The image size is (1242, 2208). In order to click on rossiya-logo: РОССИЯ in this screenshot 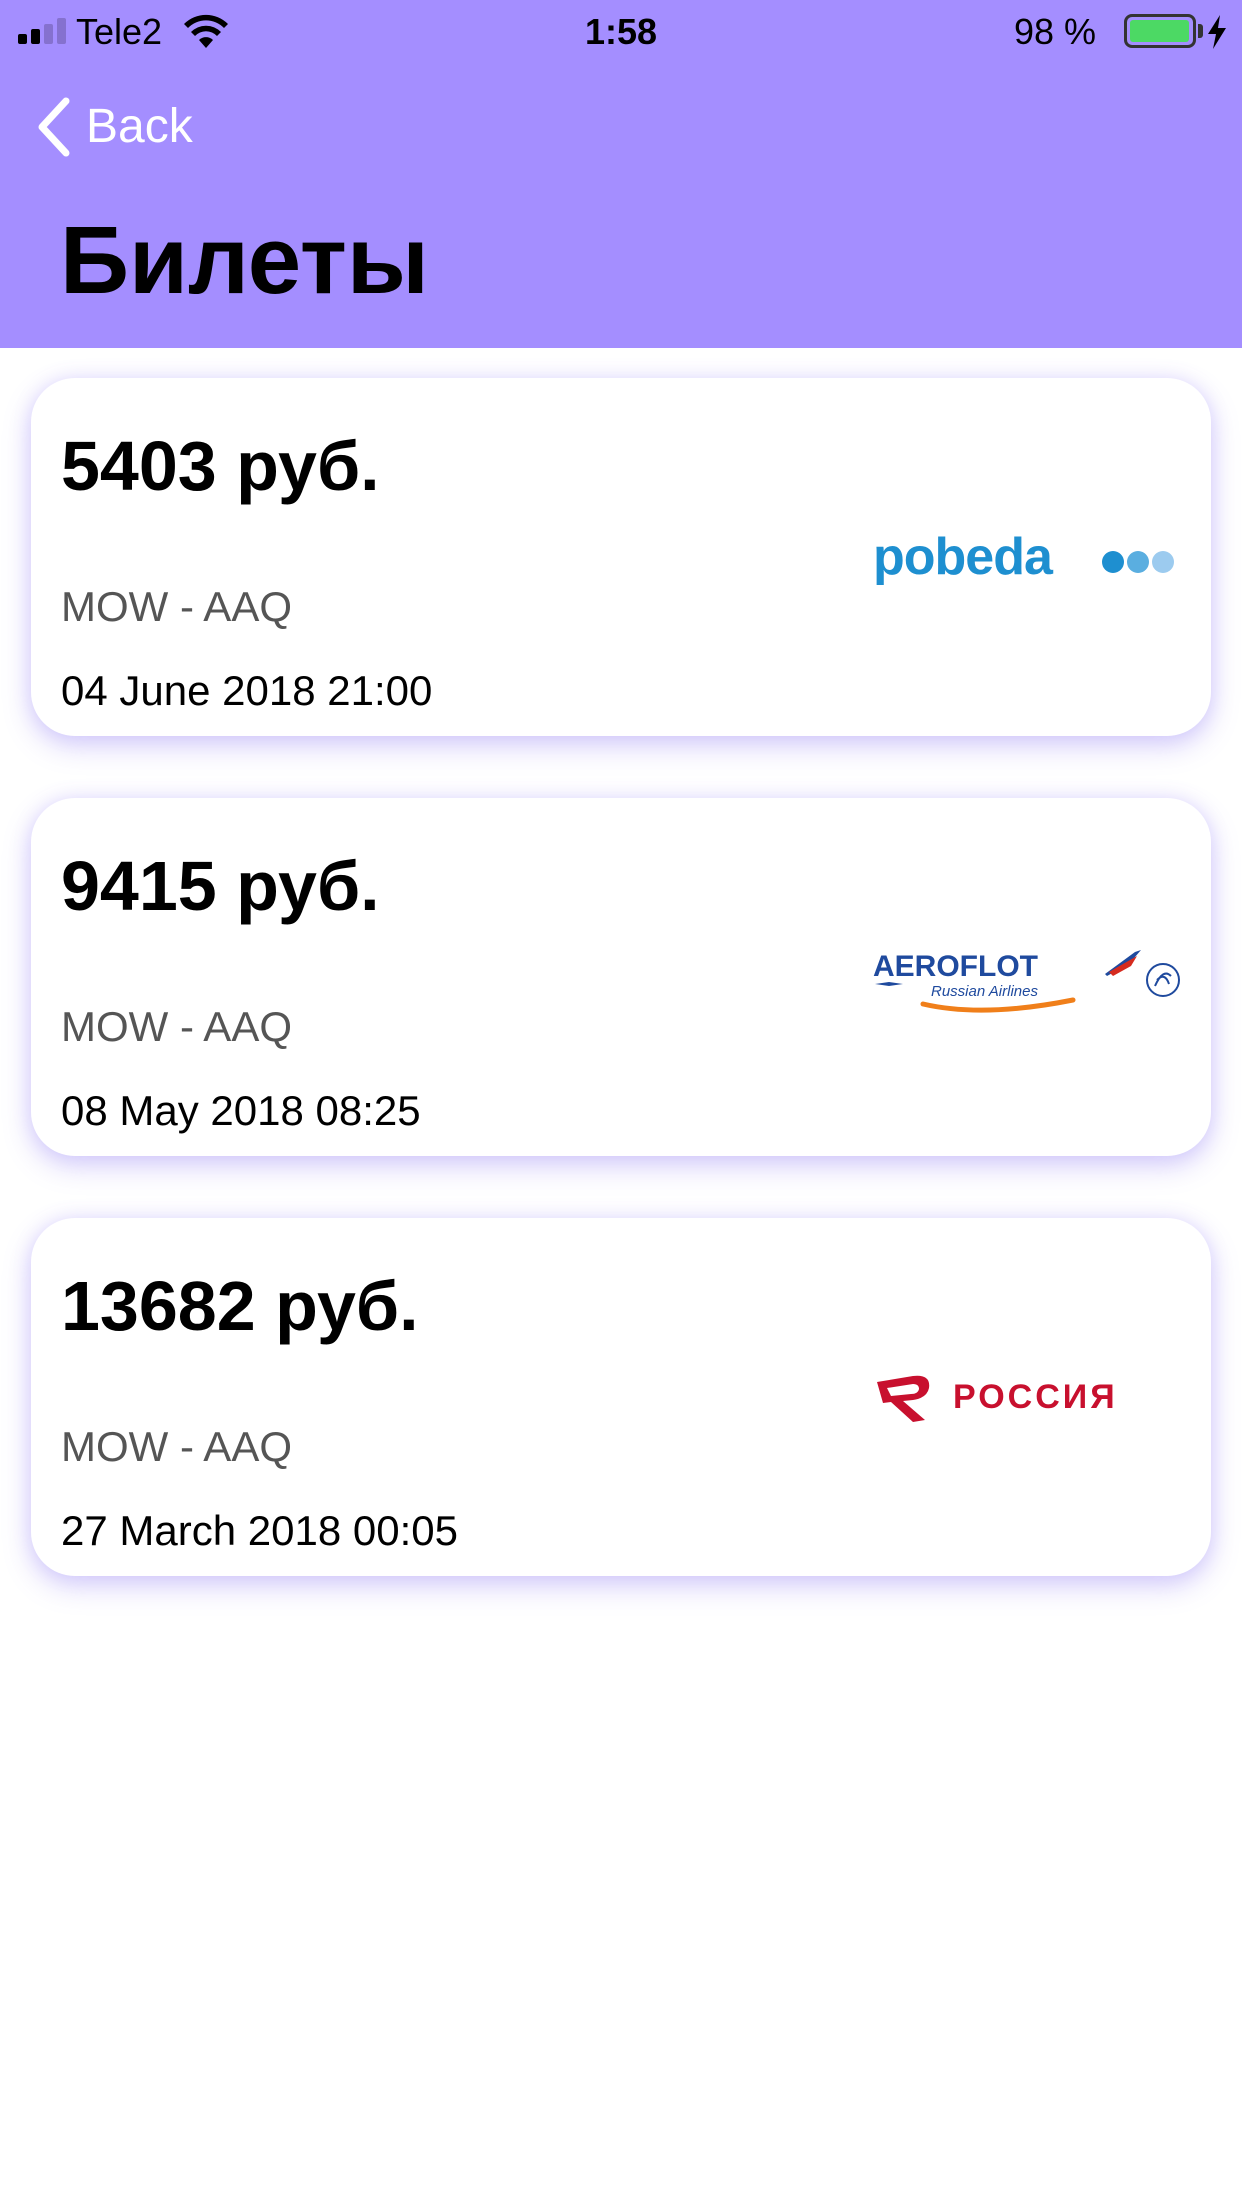, I will do `click(997, 1398)`.